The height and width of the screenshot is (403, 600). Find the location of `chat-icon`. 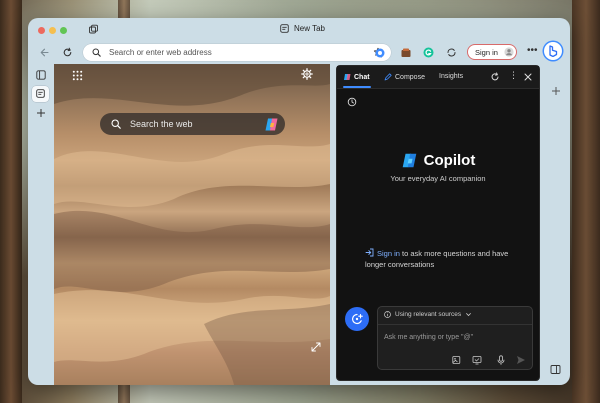

chat-icon is located at coordinates (347, 77).